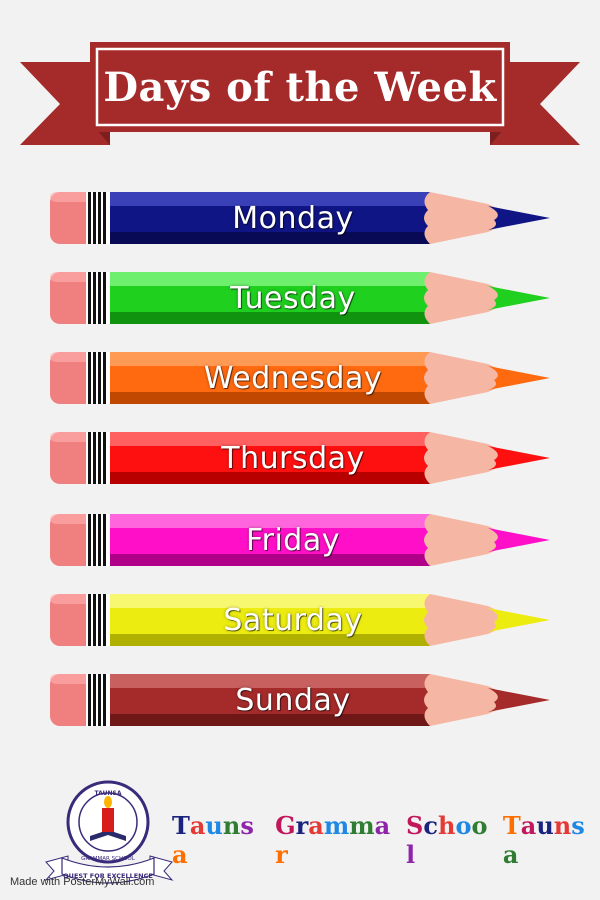 The image size is (600, 900). I want to click on candle-flame, so click(108, 802).